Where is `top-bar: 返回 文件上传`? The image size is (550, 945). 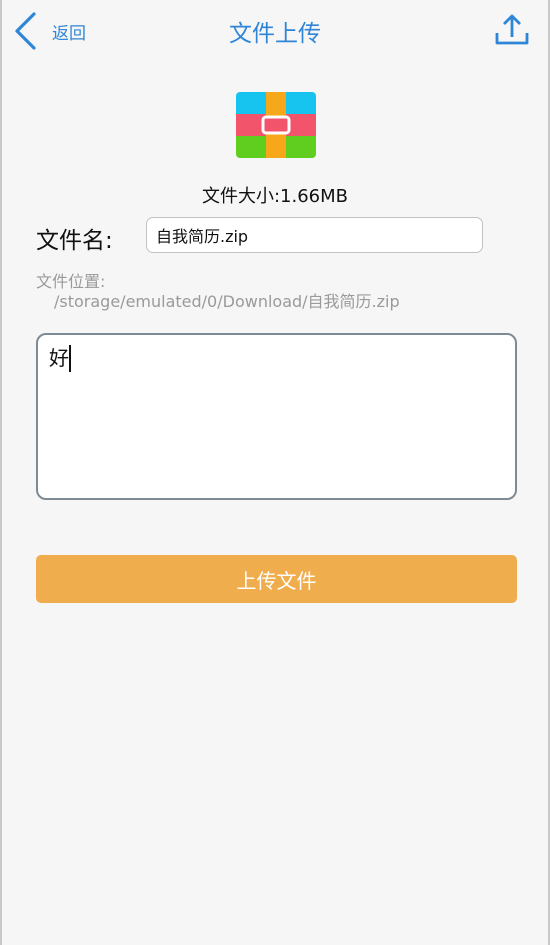 top-bar: 返回 文件上传 is located at coordinates (275, 31).